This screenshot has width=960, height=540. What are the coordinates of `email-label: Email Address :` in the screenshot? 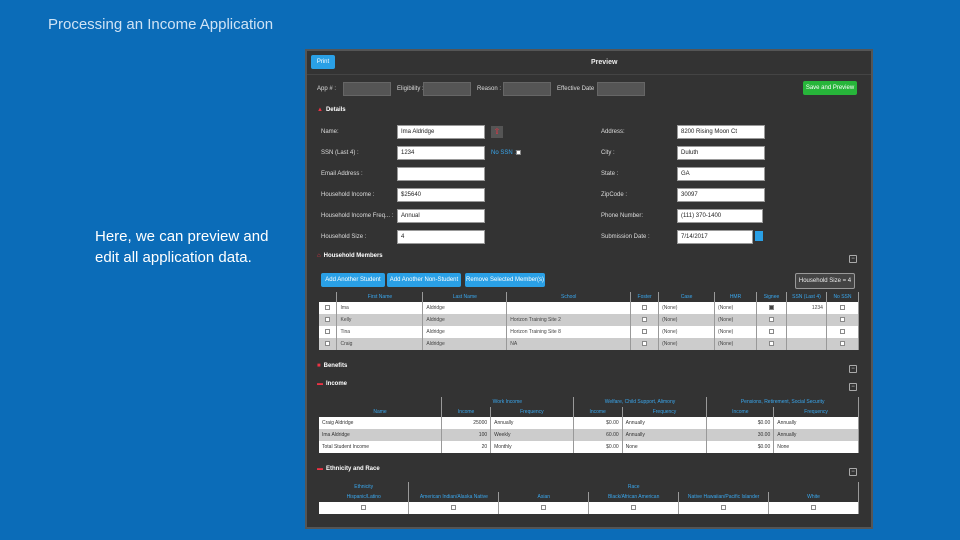 It's located at (342, 174).